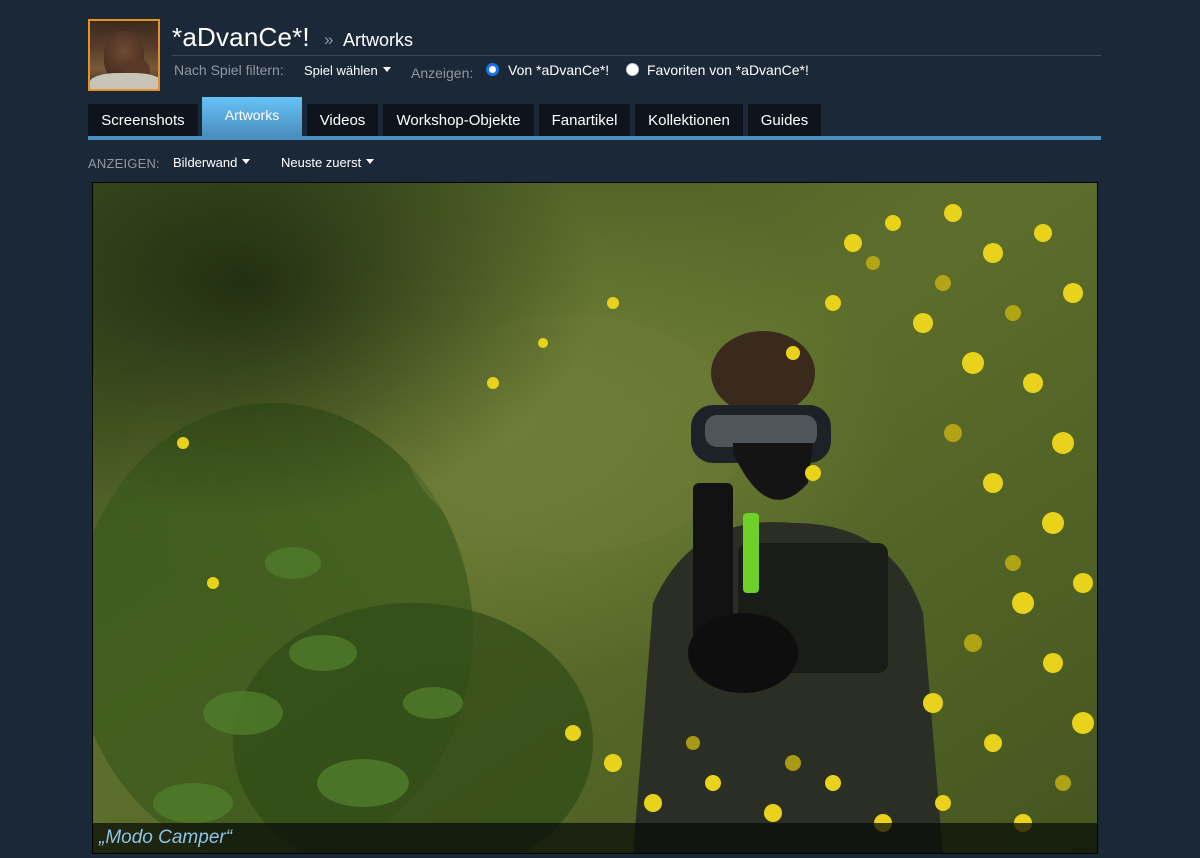 This screenshot has height=858, width=1200. What do you see at coordinates (632, 69) in the screenshot?
I see `radio-favorites` at bounding box center [632, 69].